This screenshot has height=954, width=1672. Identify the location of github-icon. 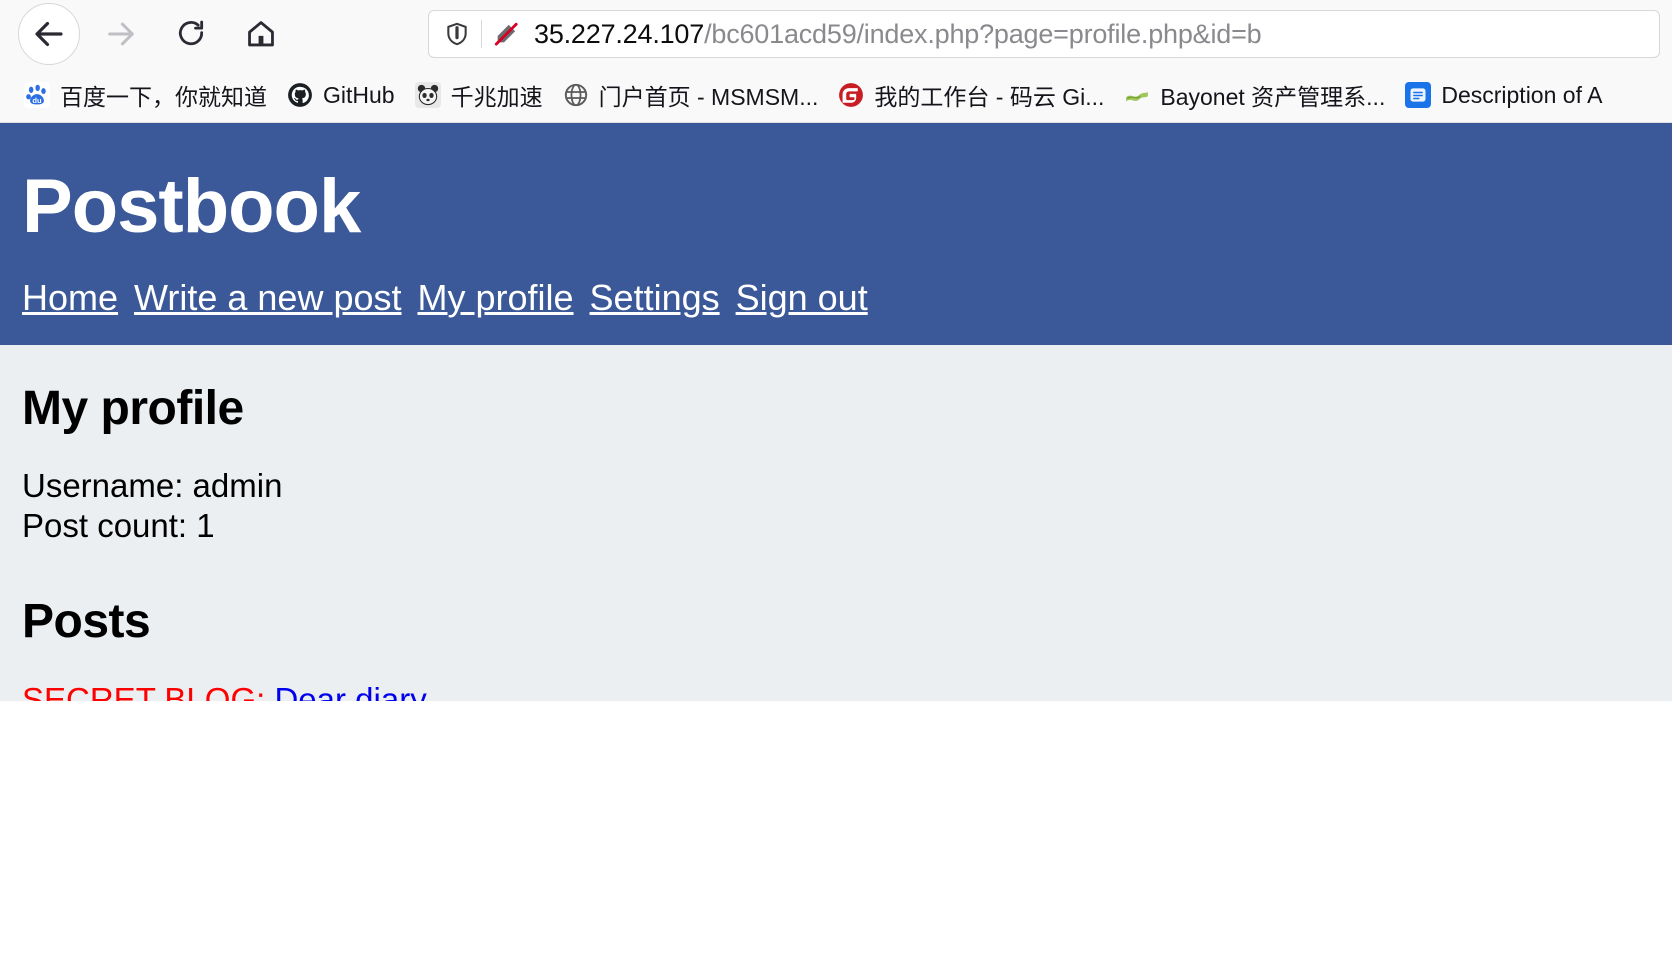
(300, 95).